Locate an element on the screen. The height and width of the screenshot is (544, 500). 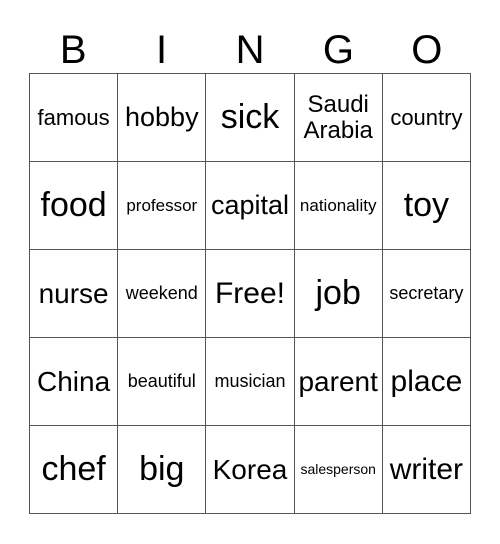
bingo-cell: parent is located at coordinates (337, 381).